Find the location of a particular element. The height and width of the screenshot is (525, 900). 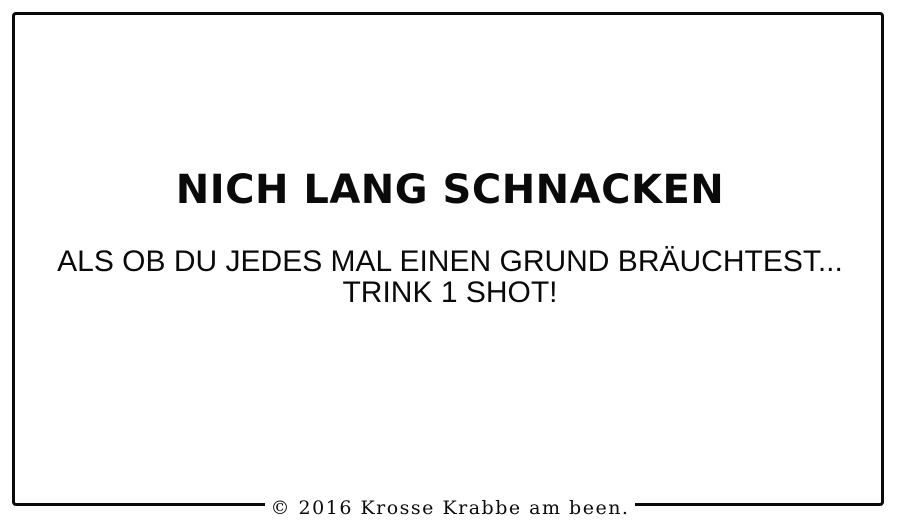

copyright-text: © 2016 Krosse Krabbe am been. is located at coordinates (450, 508).